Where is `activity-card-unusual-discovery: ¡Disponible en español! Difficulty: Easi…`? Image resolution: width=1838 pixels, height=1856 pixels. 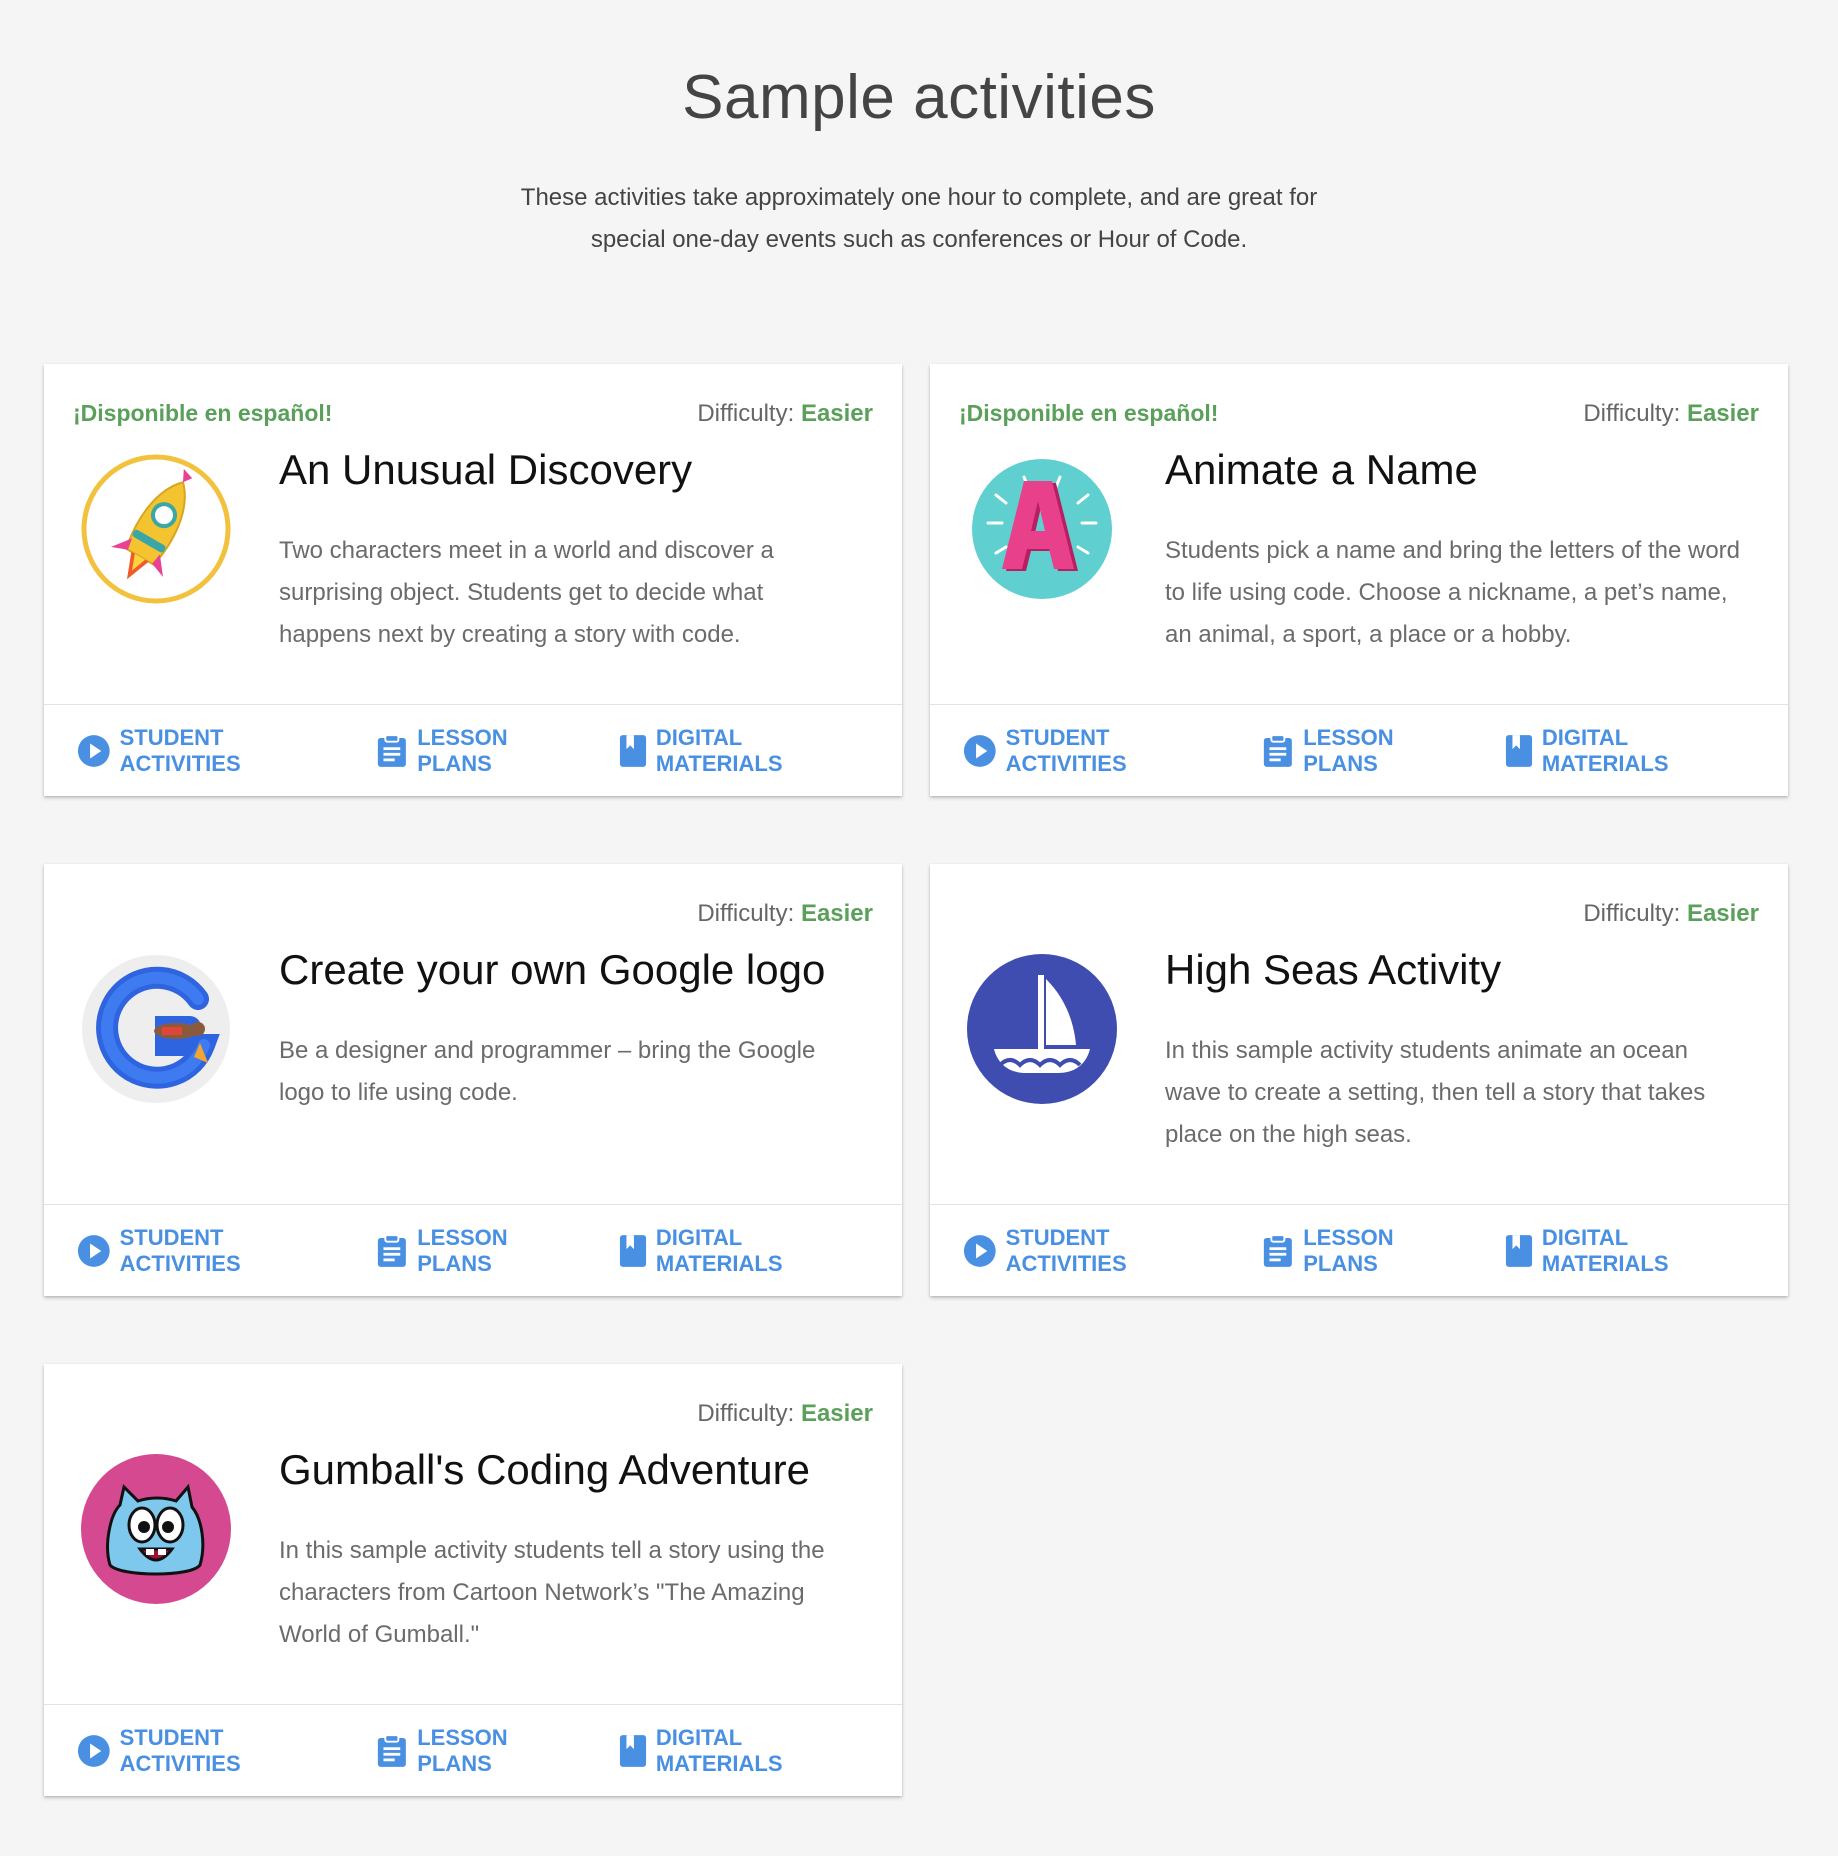 activity-card-unusual-discovery: ¡Disponible en español! Difficulty: Easi… is located at coordinates (473, 580).